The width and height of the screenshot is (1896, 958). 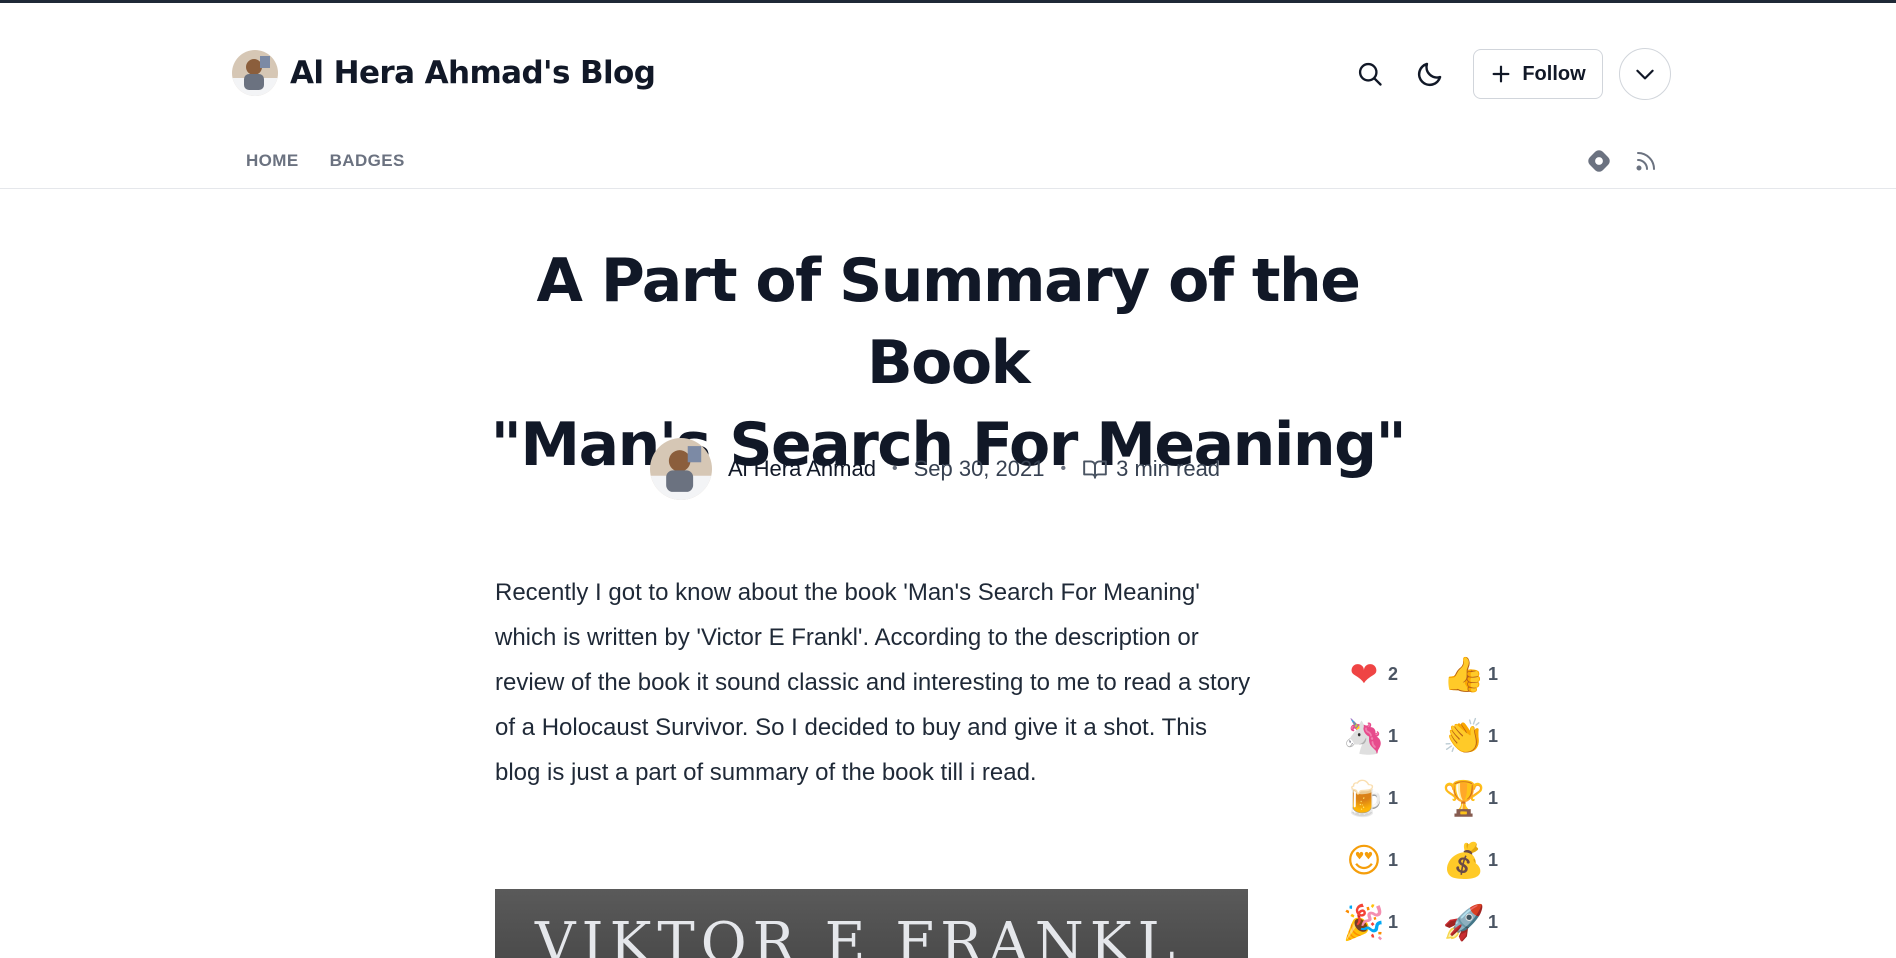 I want to click on reaction-count: 2, so click(x=1393, y=674).